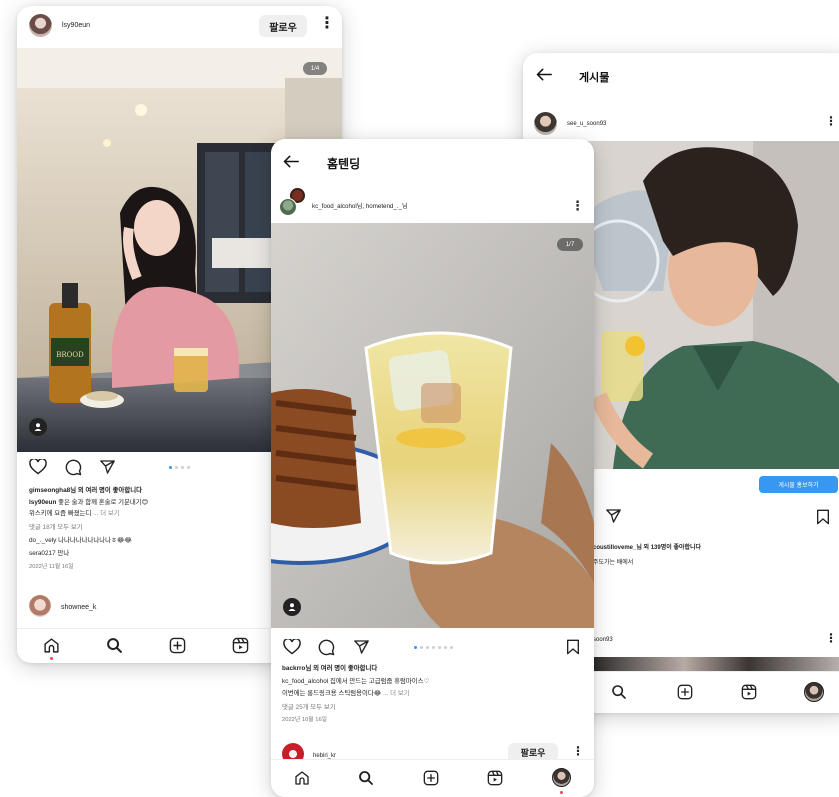  Describe the element at coordinates (51, 658) in the screenshot. I see `home-notification-dot` at that location.